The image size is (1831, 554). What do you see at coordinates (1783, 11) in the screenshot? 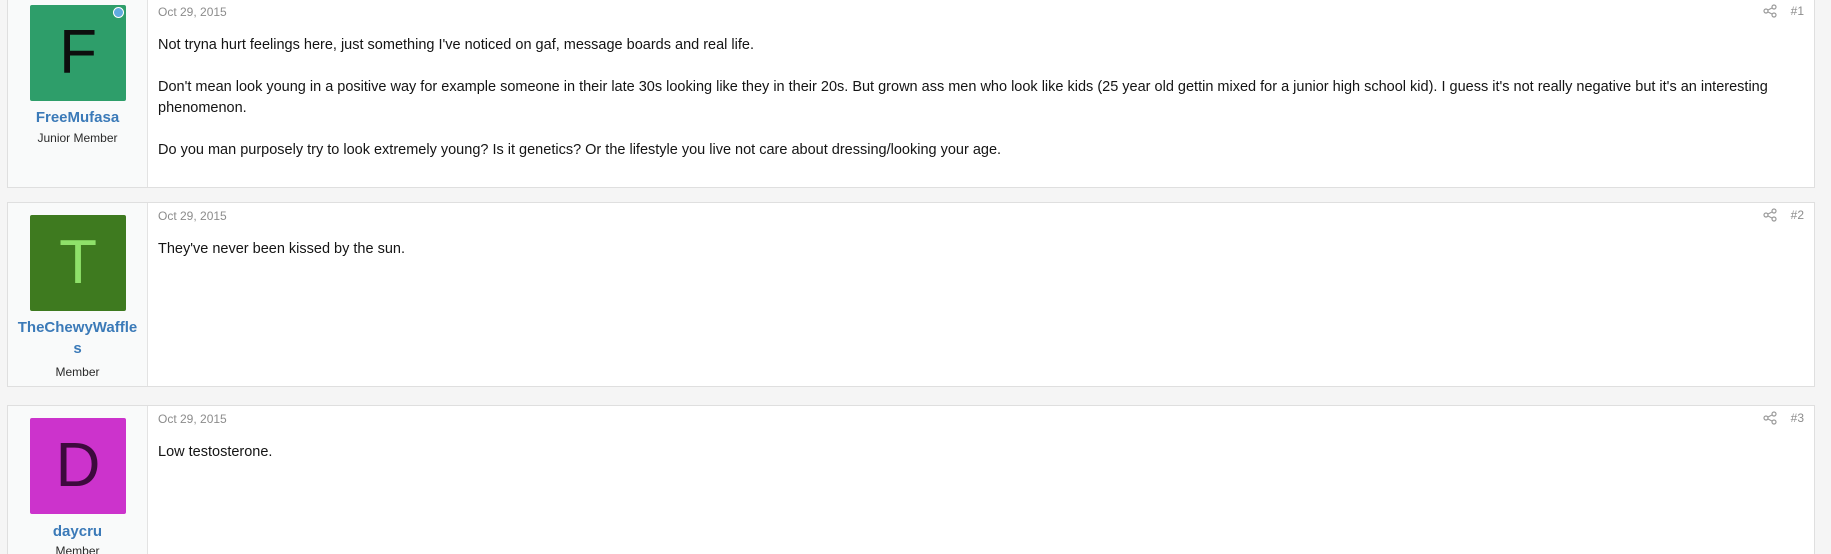
I see `post-actions: #1` at bounding box center [1783, 11].